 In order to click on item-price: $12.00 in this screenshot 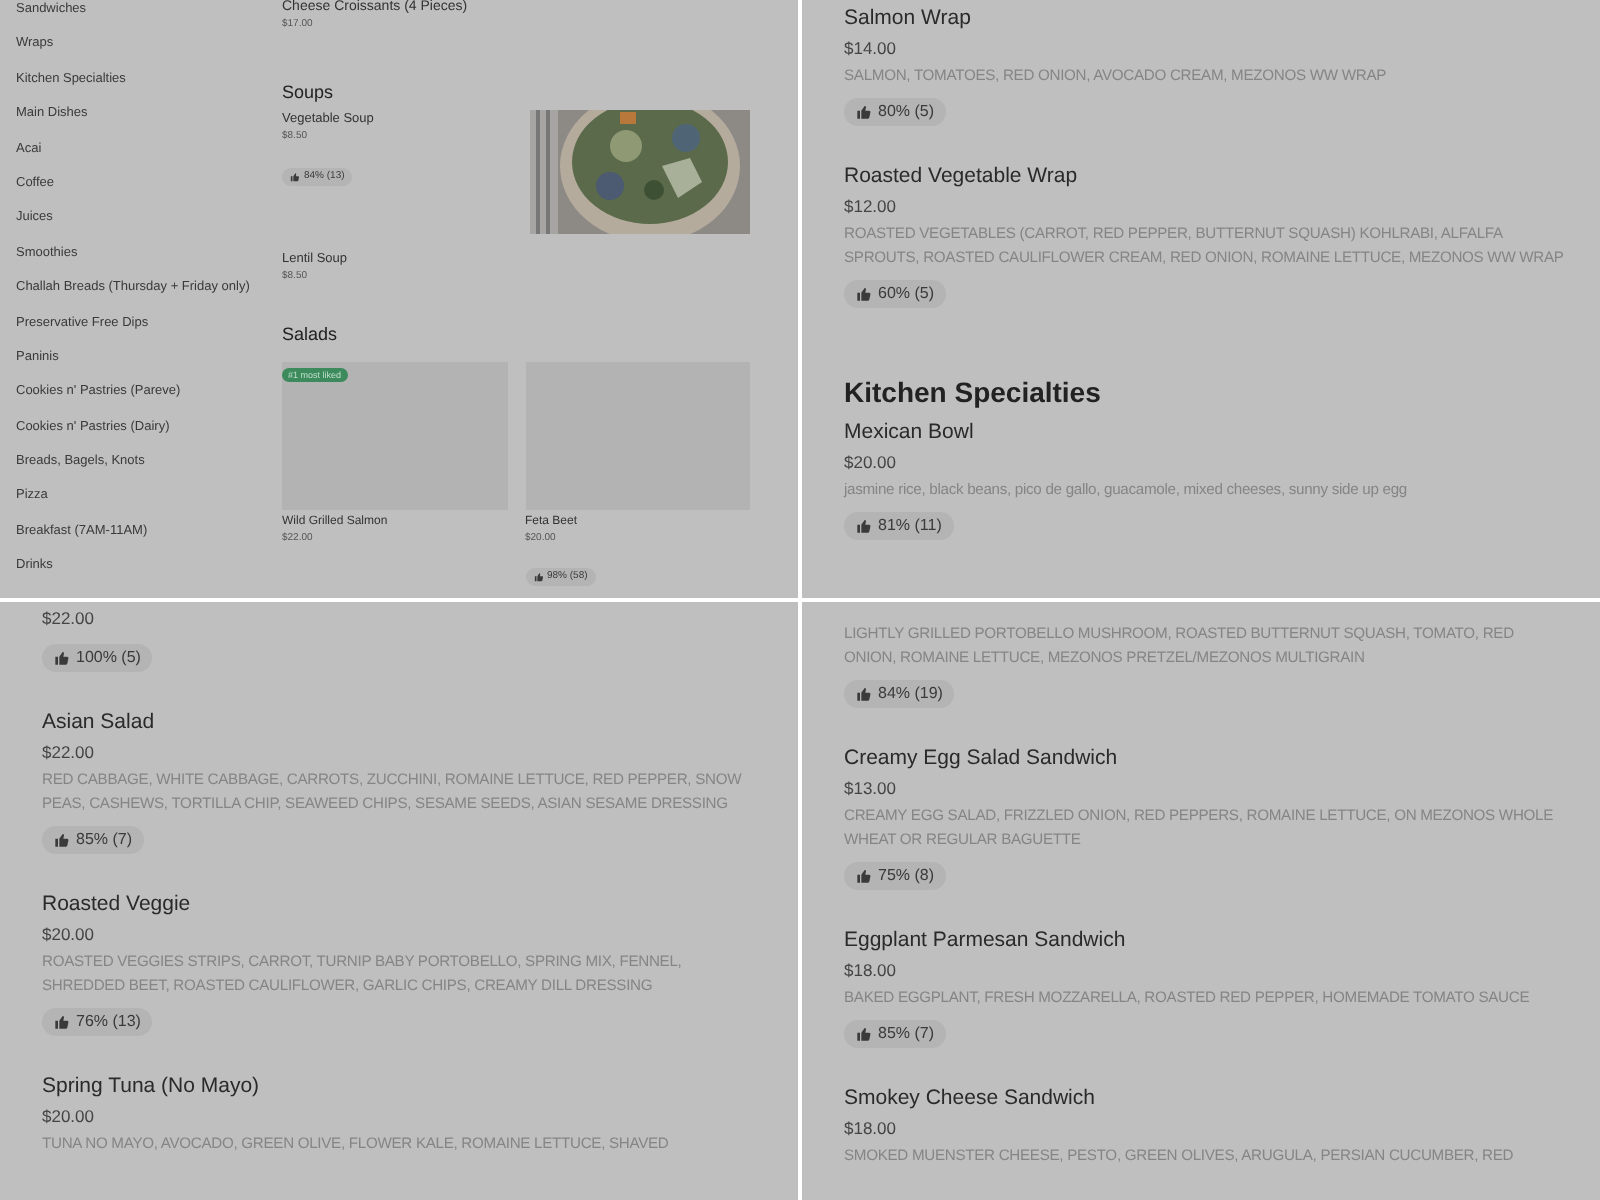, I will do `click(870, 207)`.